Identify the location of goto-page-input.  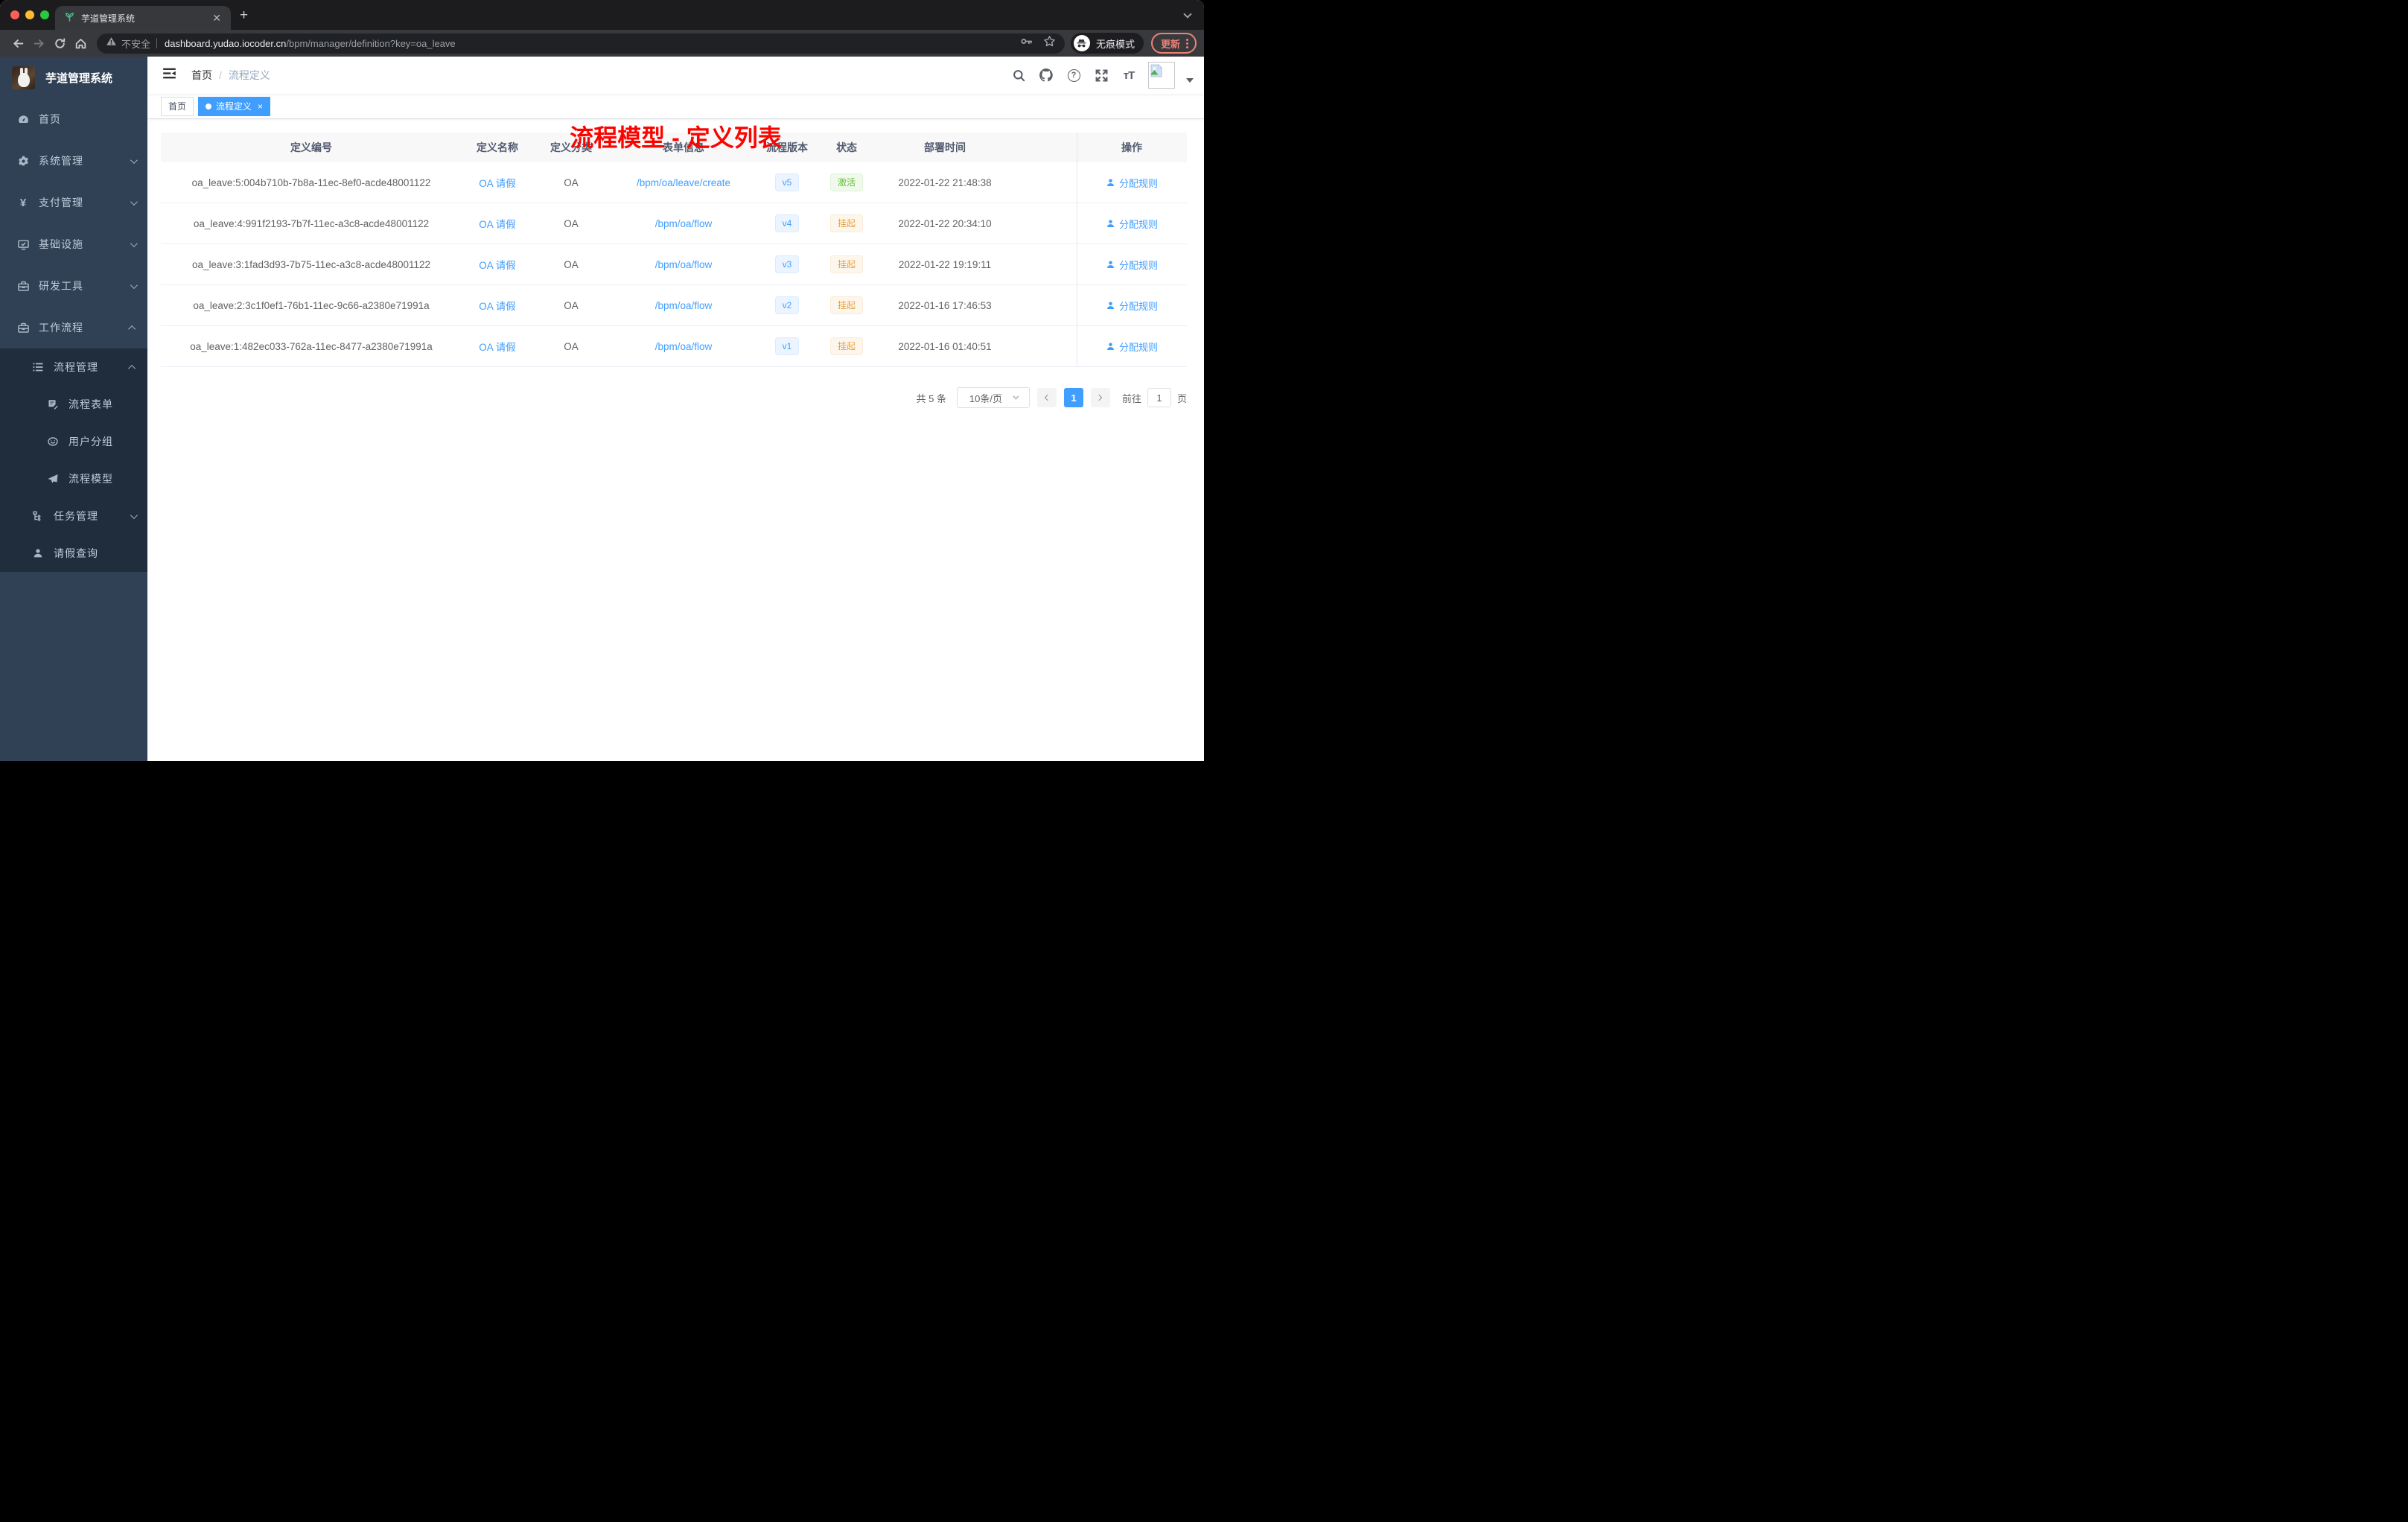
(1159, 397).